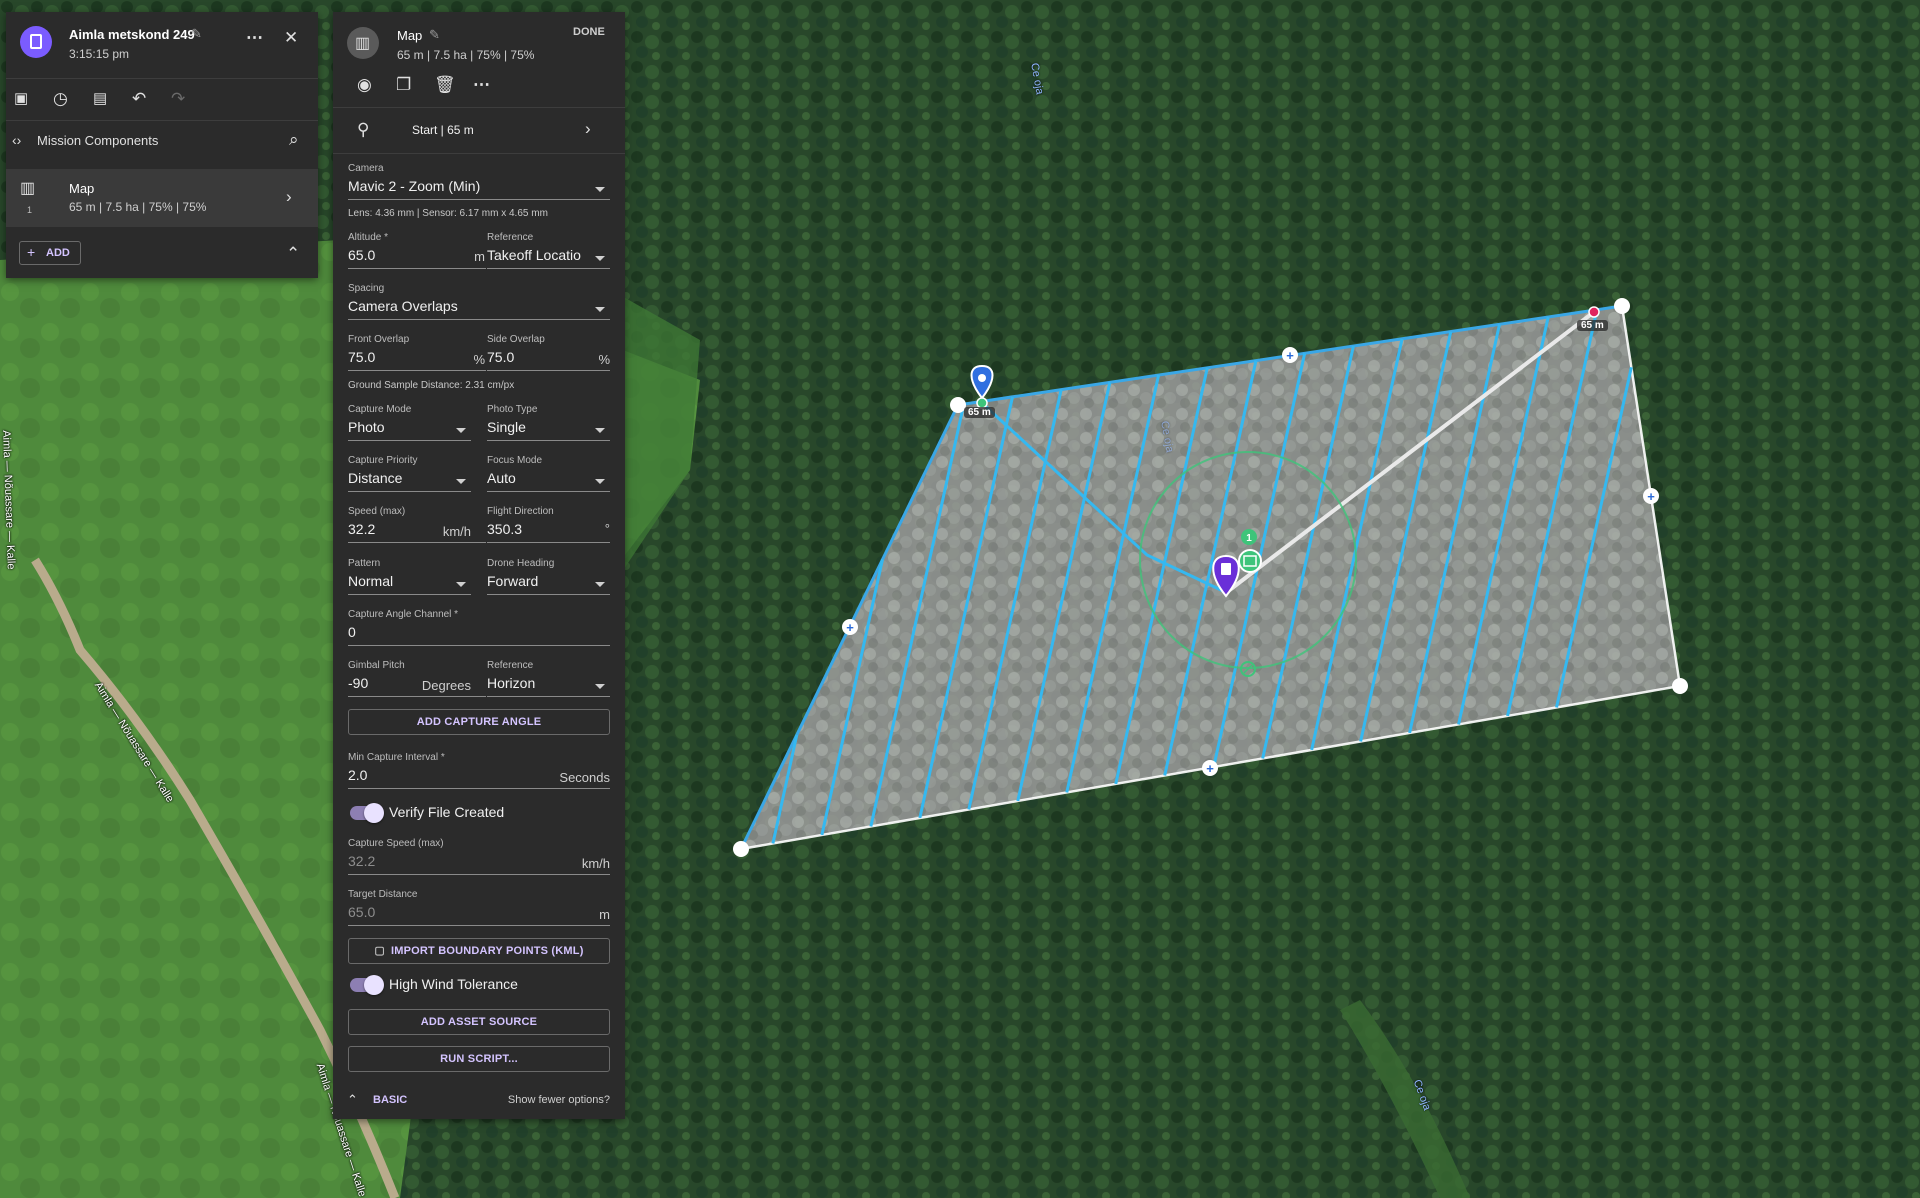  I want to click on component-index: 1, so click(30, 210).